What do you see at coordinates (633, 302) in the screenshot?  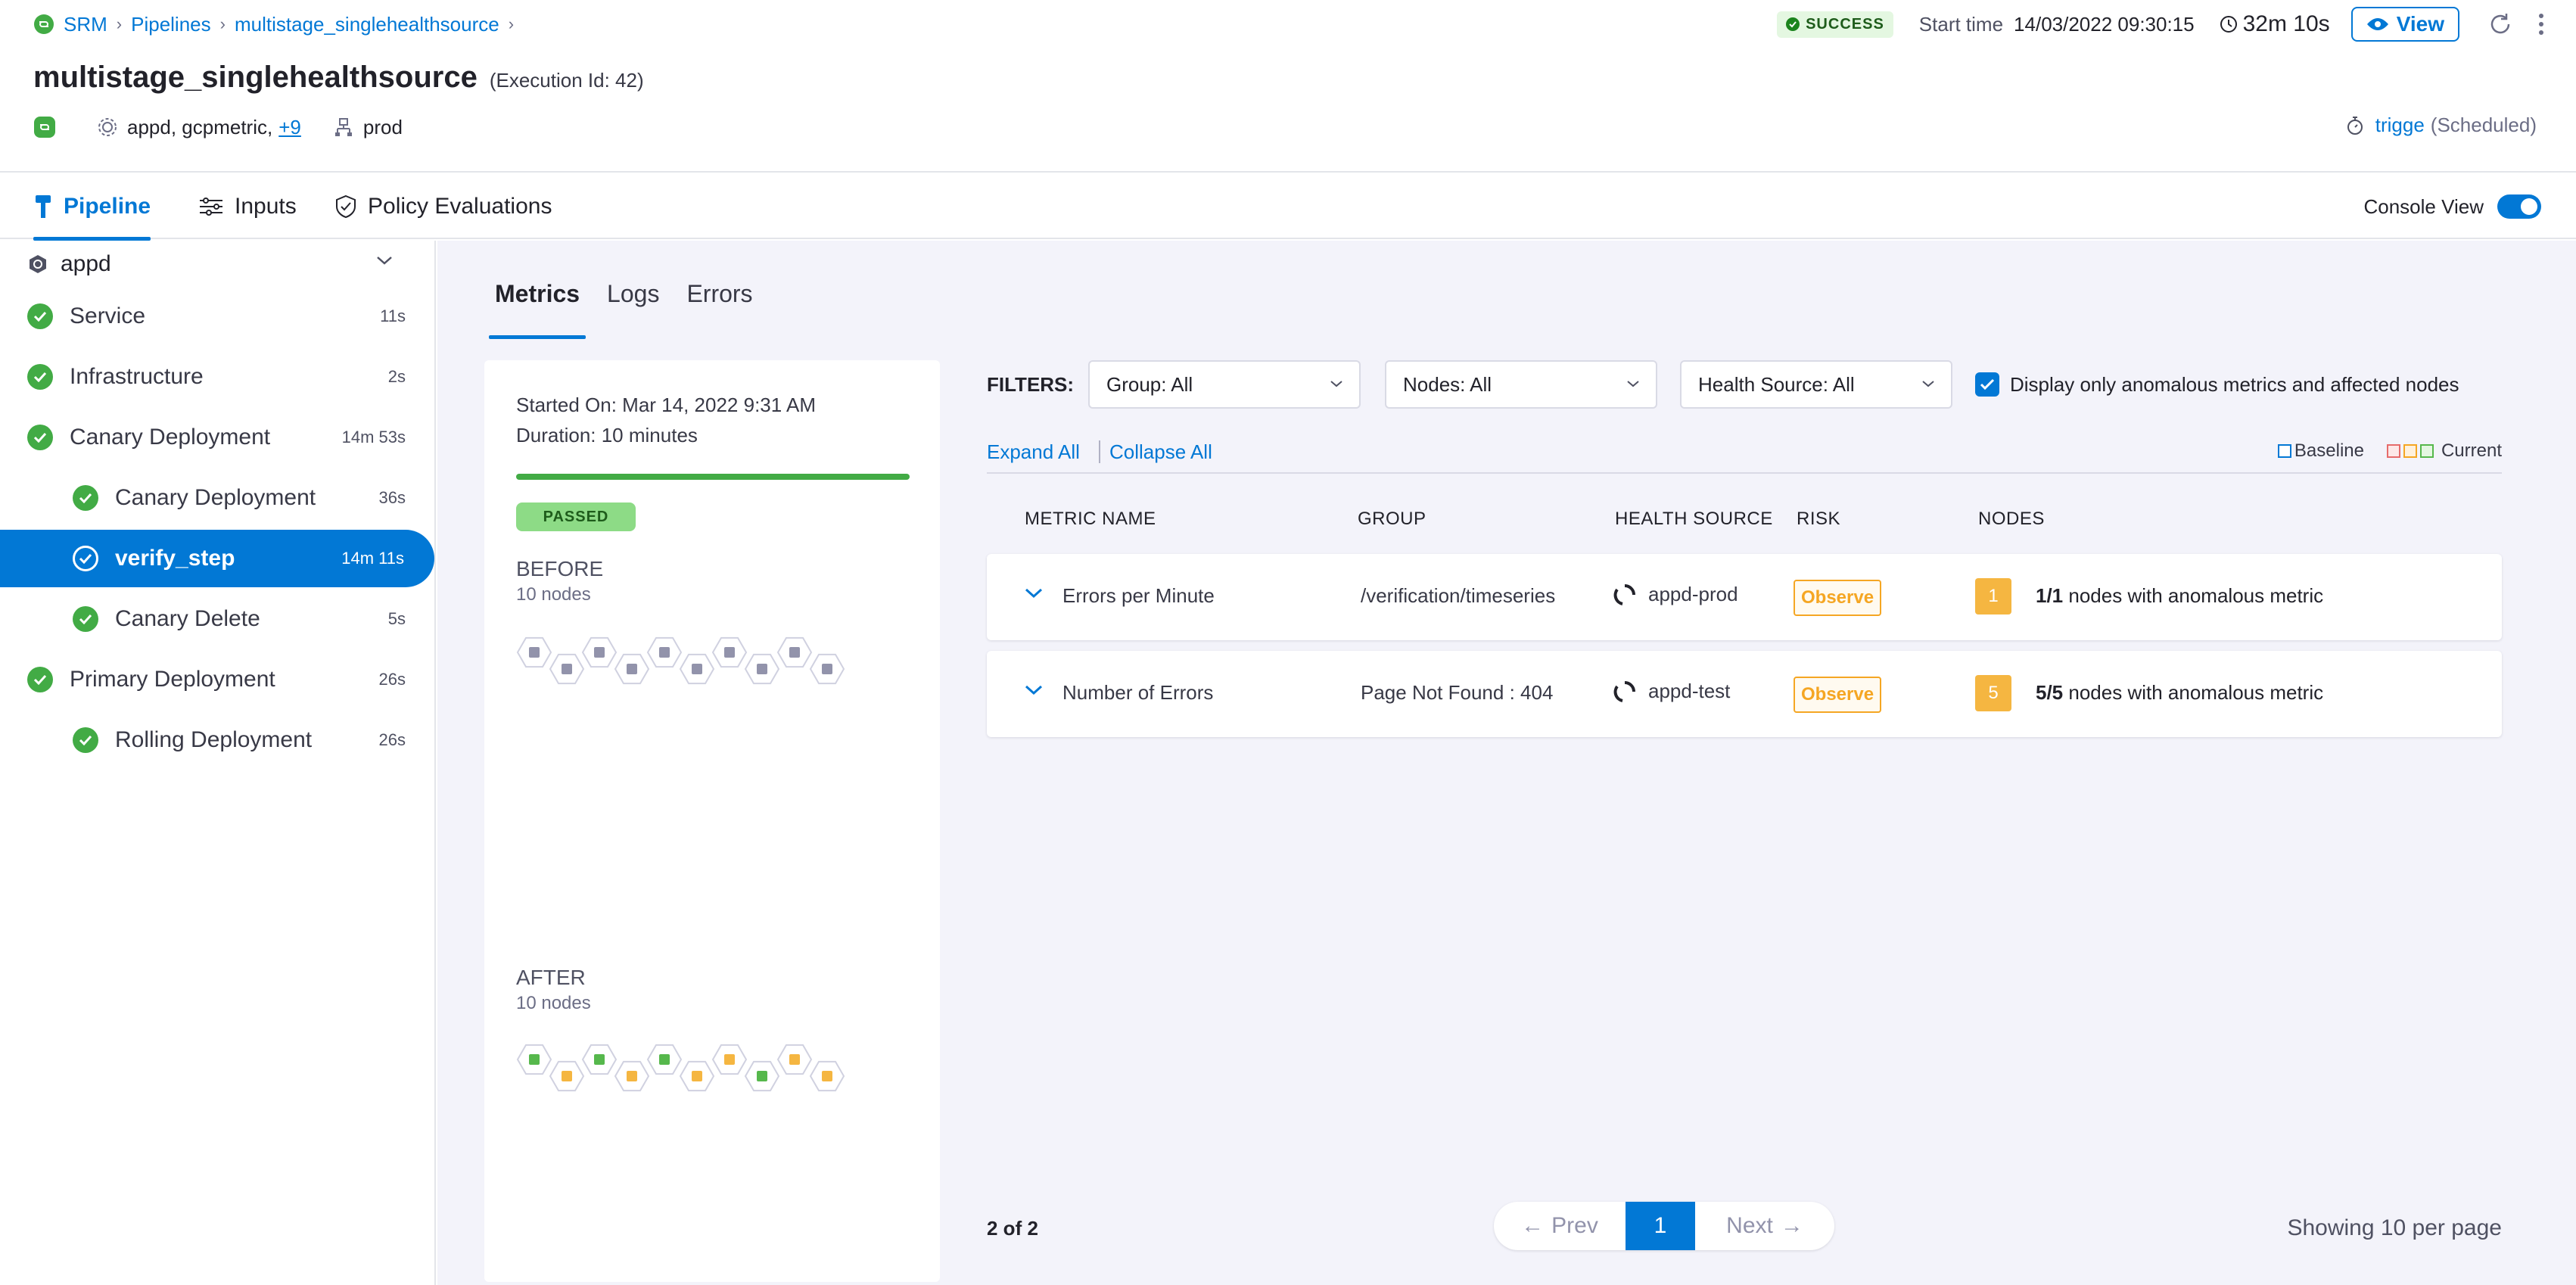 I see `tab-logs: Logs` at bounding box center [633, 302].